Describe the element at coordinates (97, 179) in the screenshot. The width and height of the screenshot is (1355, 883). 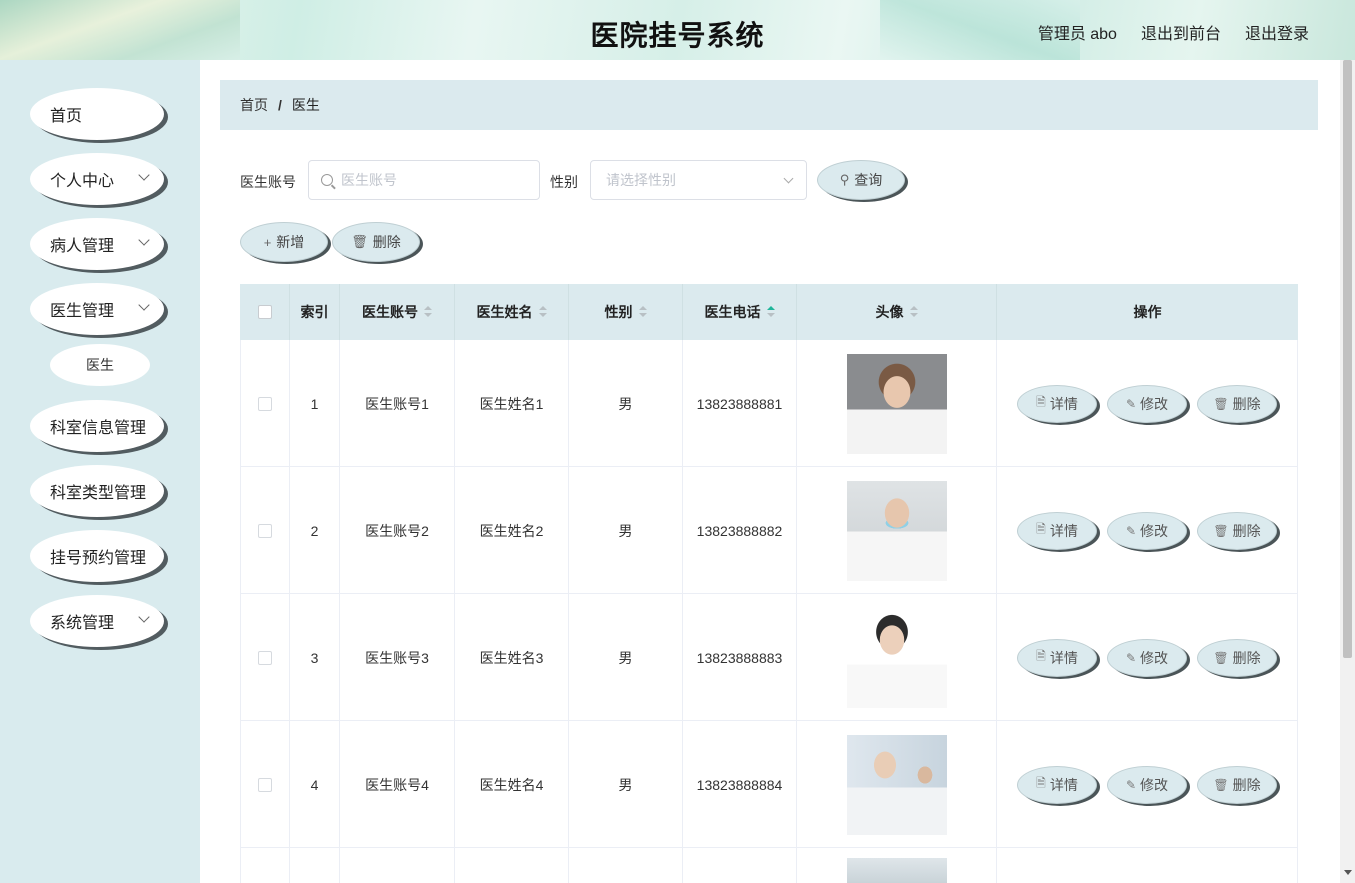
I see `sidebar-item-personal-center: 个人中心` at that location.